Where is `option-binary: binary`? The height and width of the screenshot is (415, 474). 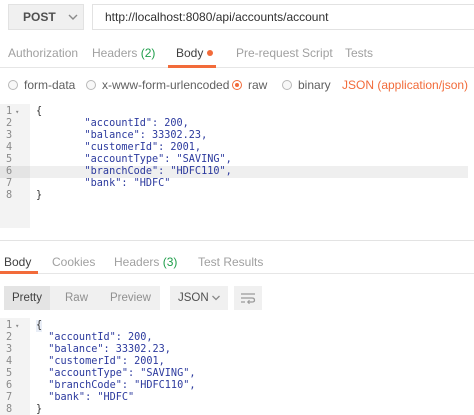
option-binary: binary is located at coordinates (306, 85).